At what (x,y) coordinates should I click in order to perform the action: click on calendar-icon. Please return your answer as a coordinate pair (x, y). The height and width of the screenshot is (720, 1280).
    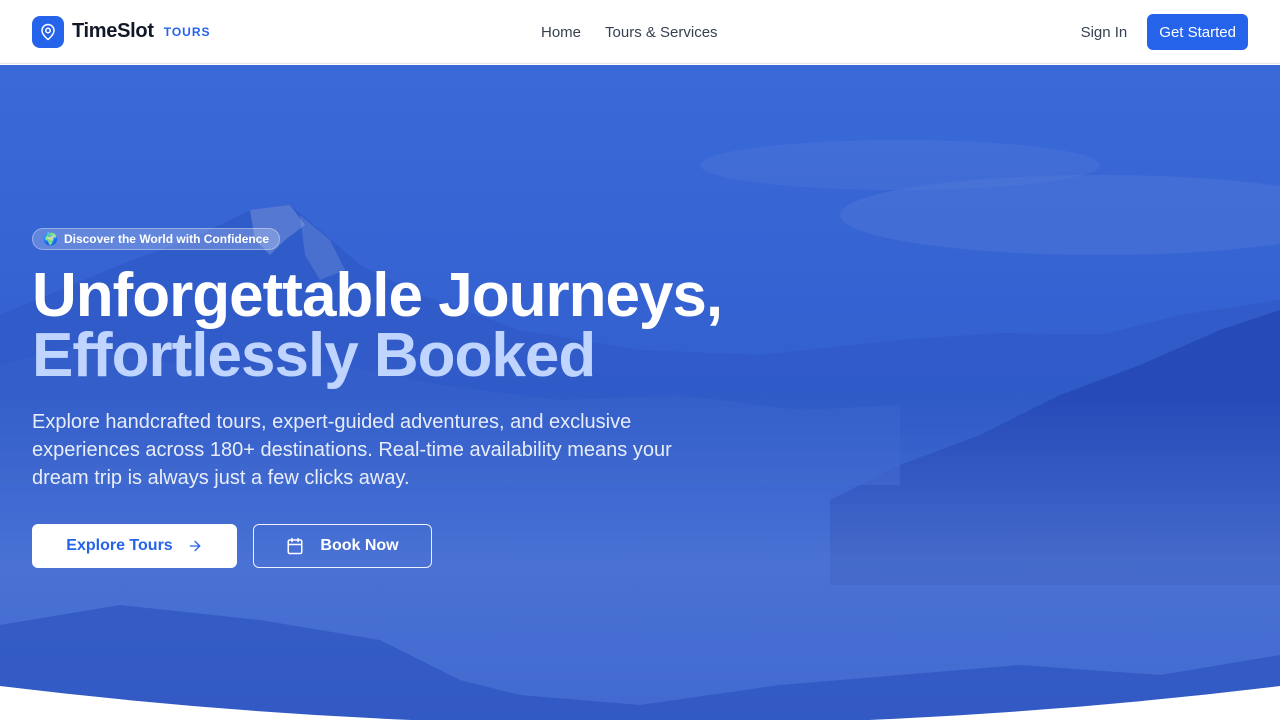
    Looking at the image, I should click on (295, 546).